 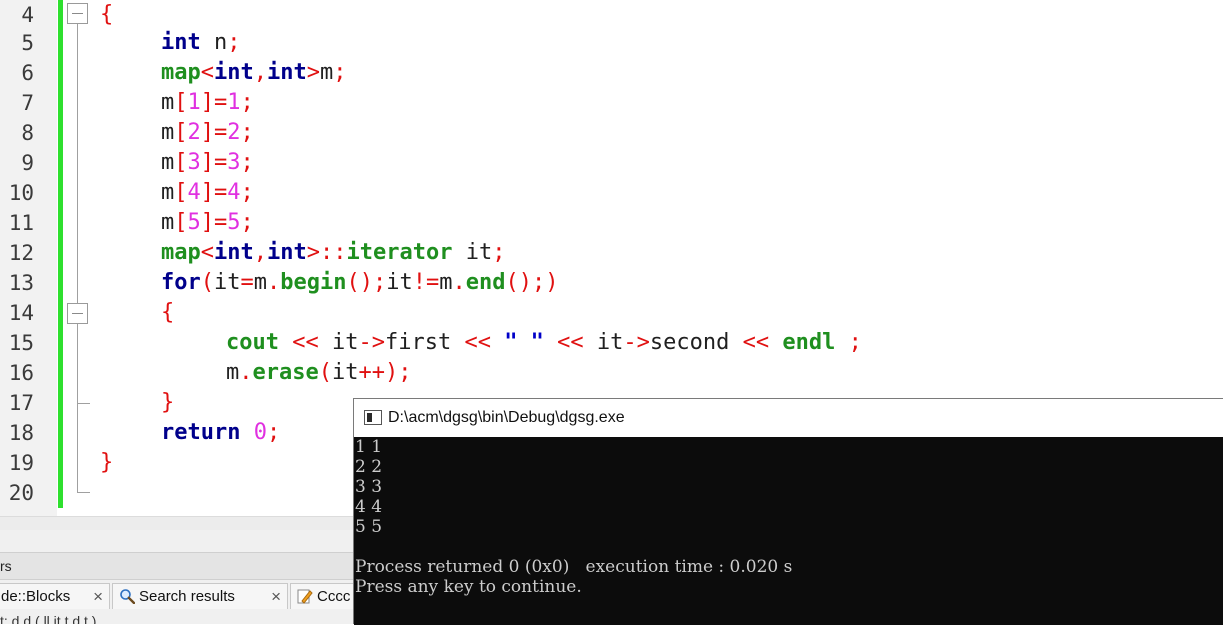 What do you see at coordinates (369, 487) in the screenshot?
I see `console-line: 3 3` at bounding box center [369, 487].